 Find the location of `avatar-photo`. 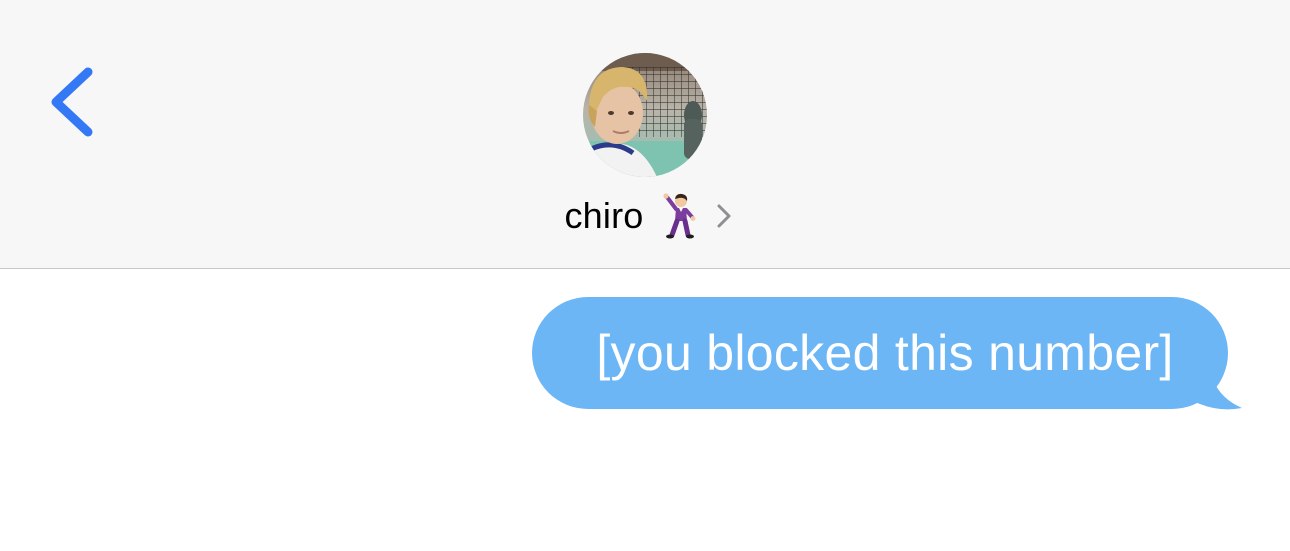

avatar-photo is located at coordinates (645, 115).